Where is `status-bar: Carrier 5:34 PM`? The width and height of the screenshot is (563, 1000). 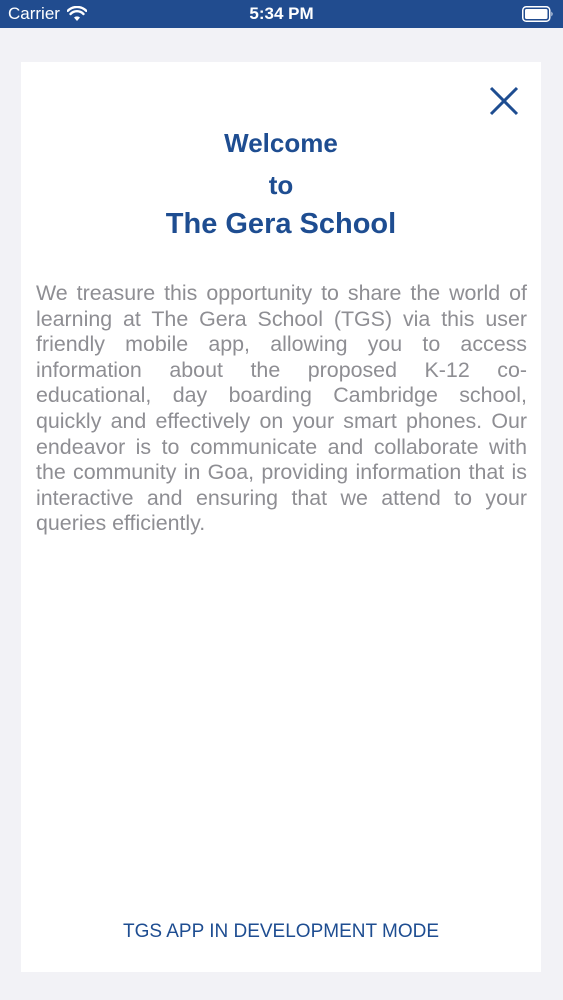
status-bar: Carrier 5:34 PM is located at coordinates (281, 14).